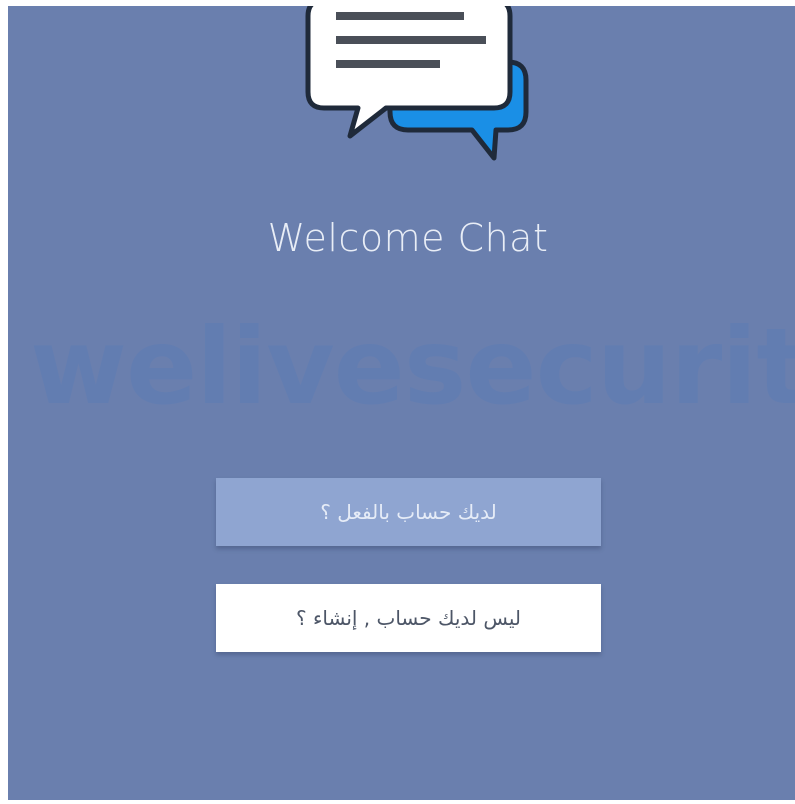 The height and width of the screenshot is (804, 795). I want to click on register-button-label: ليس لديك حساب , إنشاء ؟, so click(408, 618).